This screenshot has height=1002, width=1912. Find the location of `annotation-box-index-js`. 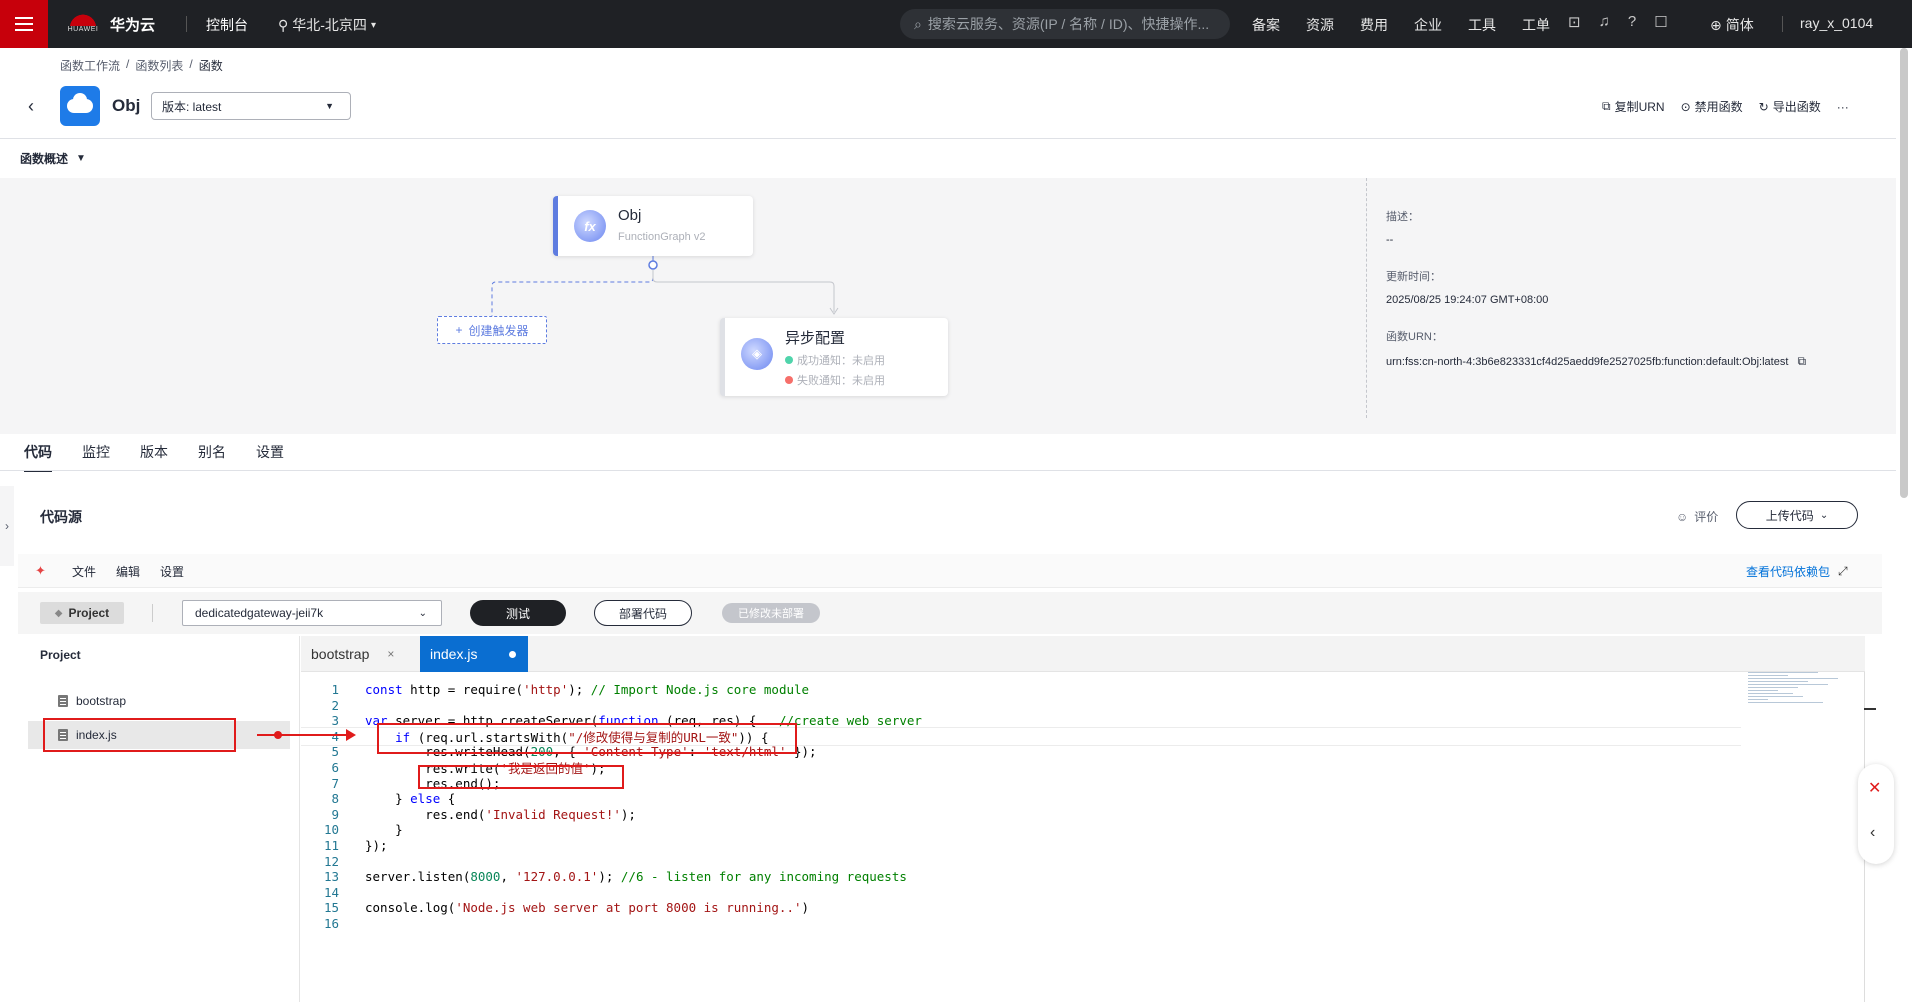

annotation-box-index-js is located at coordinates (139, 735).